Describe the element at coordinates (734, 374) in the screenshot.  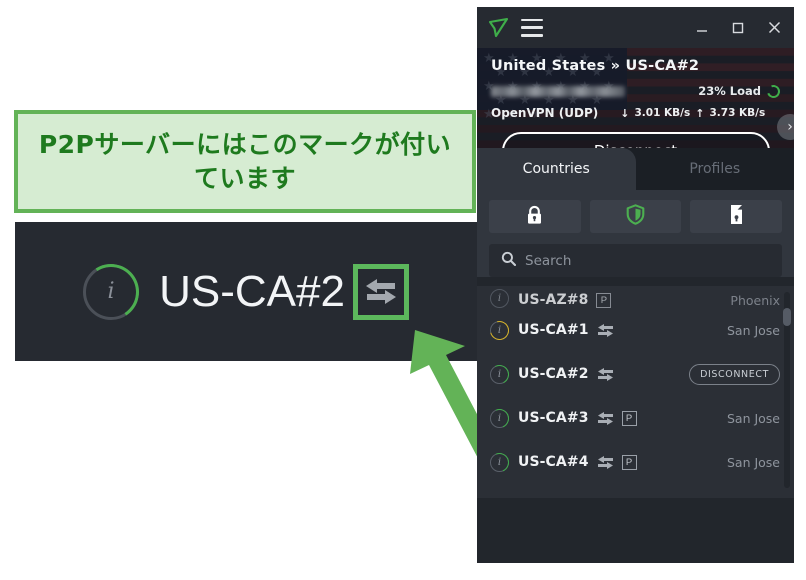
I see `disconnect-row-button: DISCONNECT` at that location.